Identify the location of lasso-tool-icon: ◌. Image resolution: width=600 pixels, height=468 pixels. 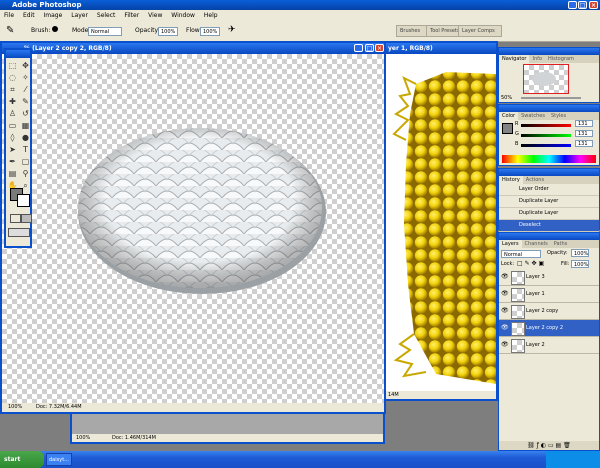
(12, 77).